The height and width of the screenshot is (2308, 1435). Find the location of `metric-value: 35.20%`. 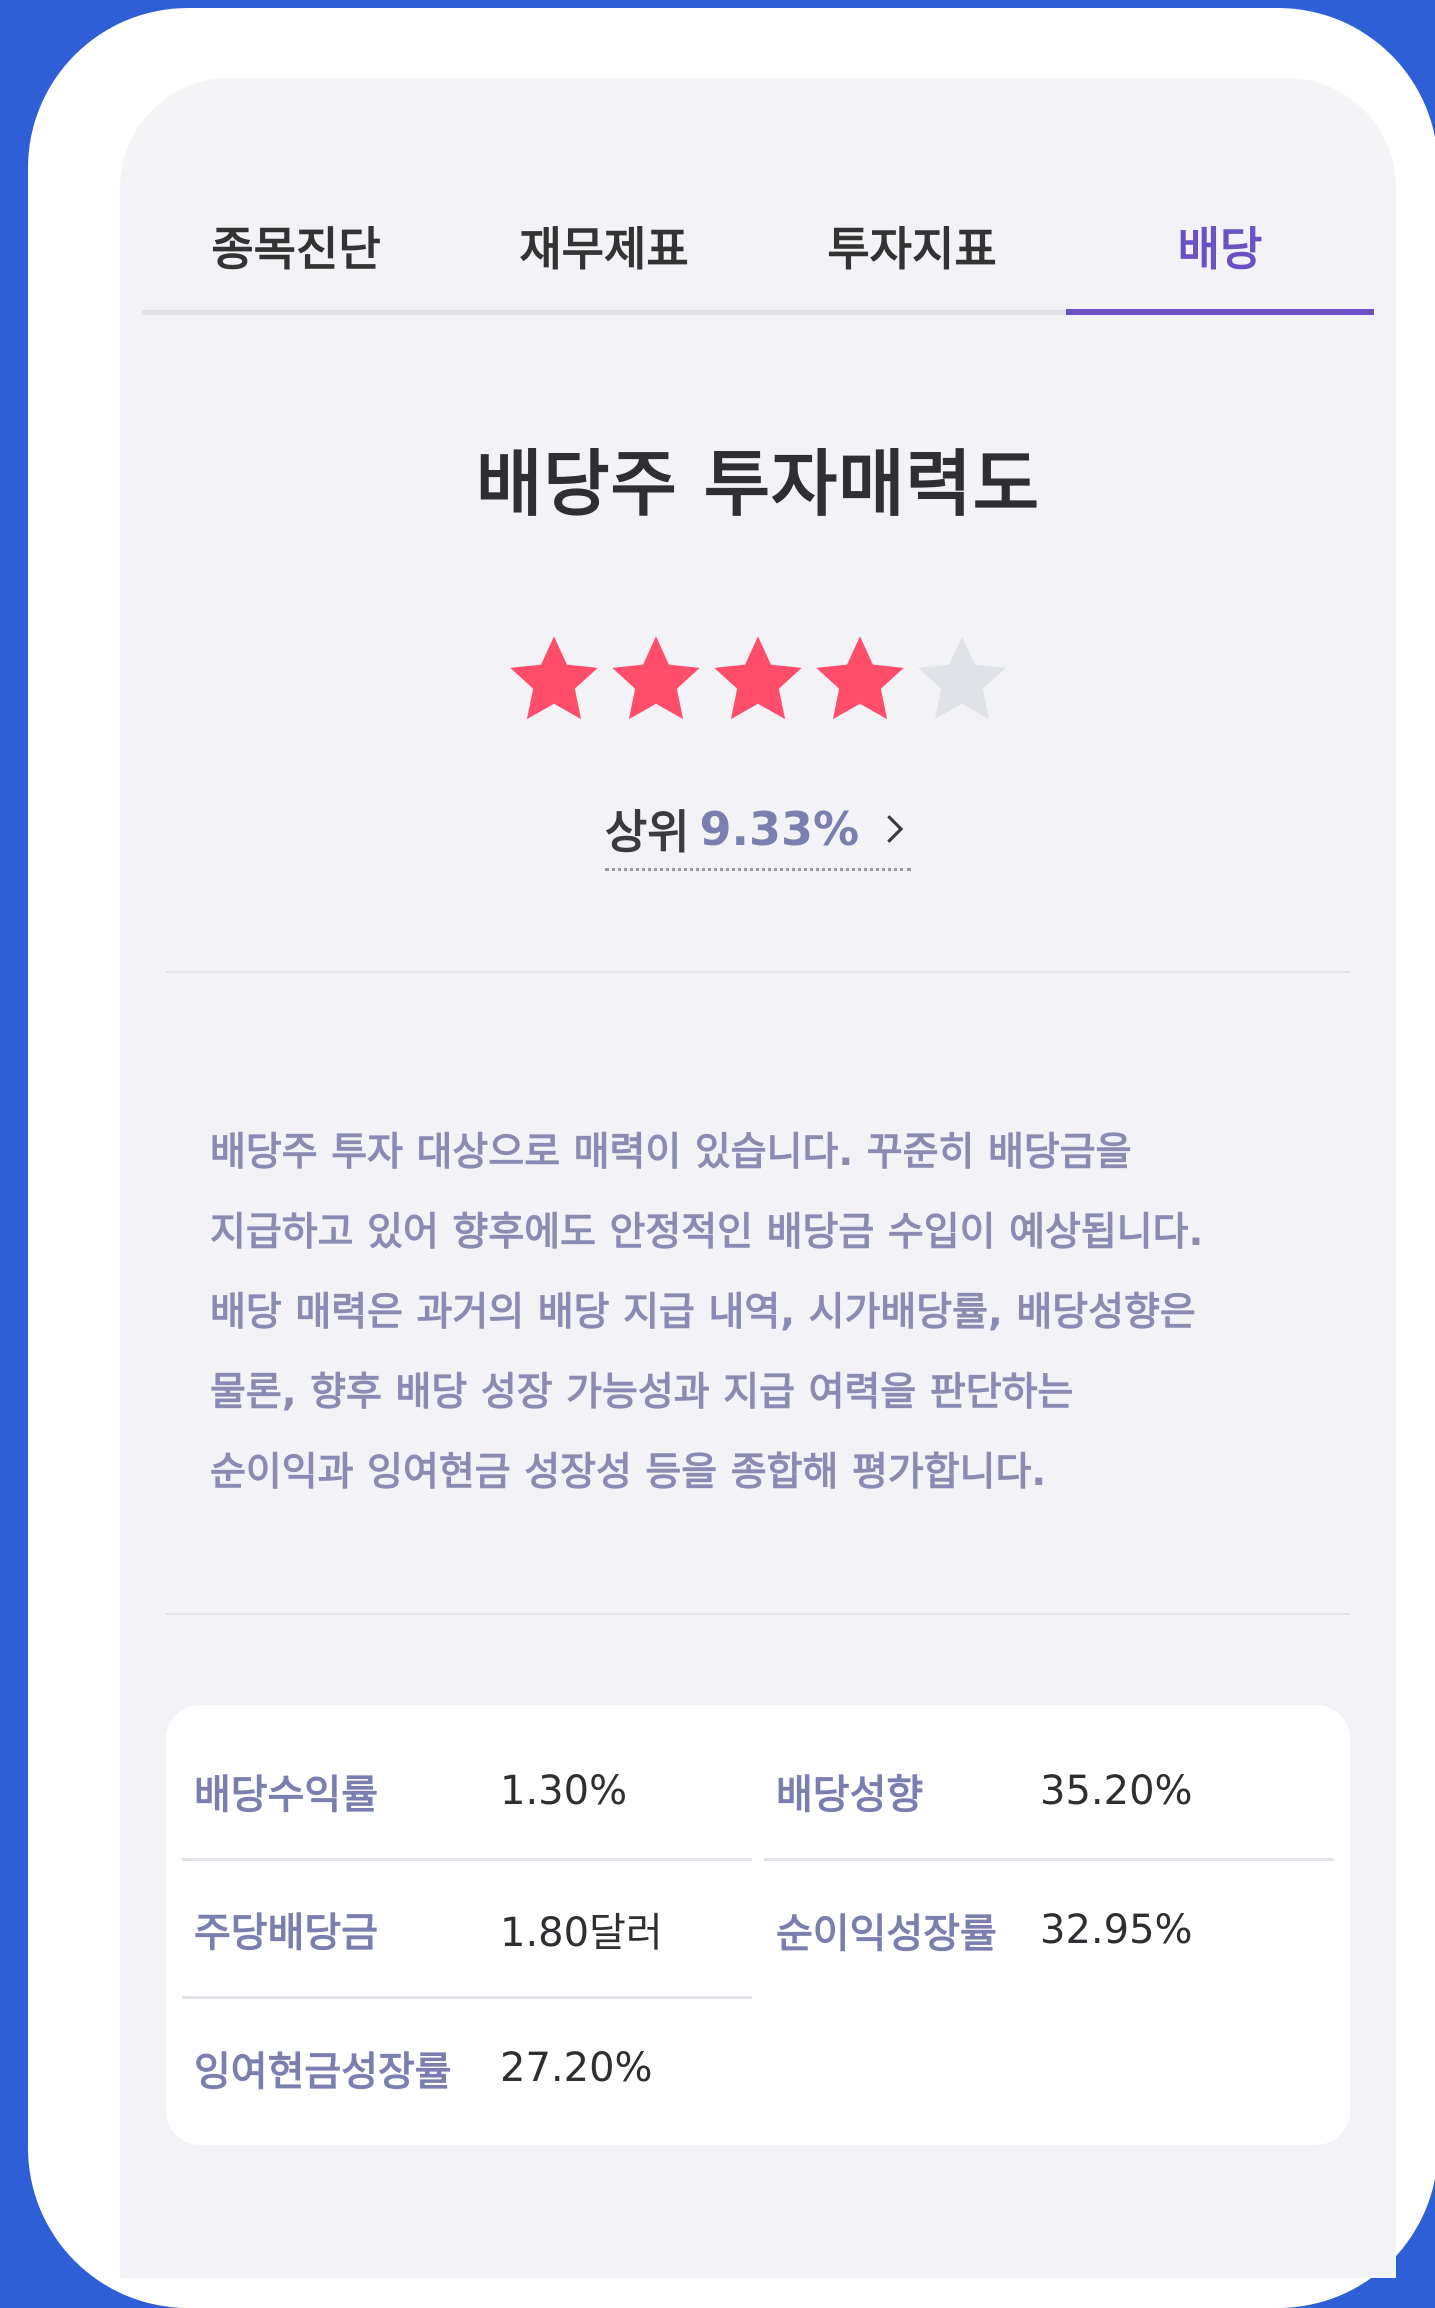

metric-value: 35.20% is located at coordinates (1116, 1790).